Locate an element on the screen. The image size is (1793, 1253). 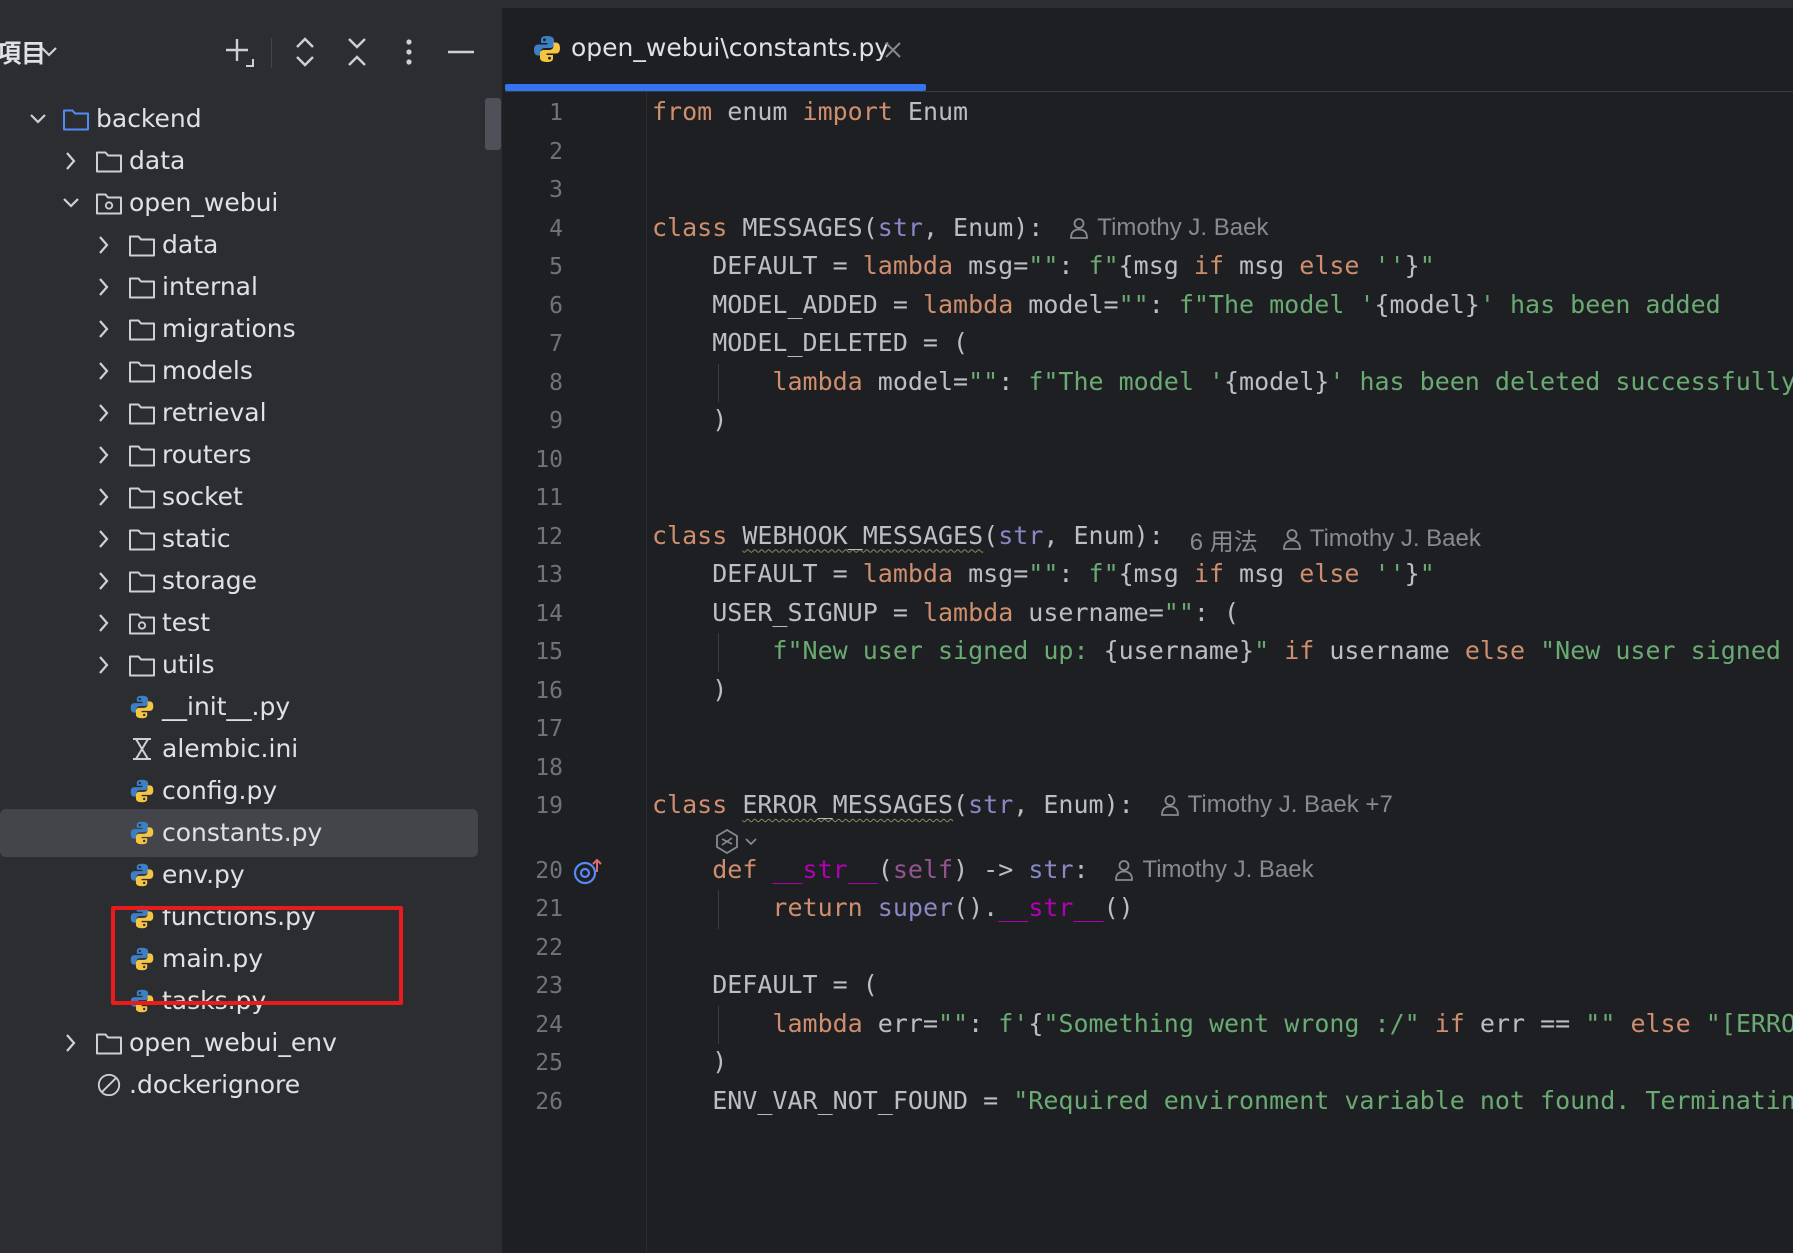
author-inlay-hint: Timothy J. Baek +7 is located at coordinates (1276, 805).